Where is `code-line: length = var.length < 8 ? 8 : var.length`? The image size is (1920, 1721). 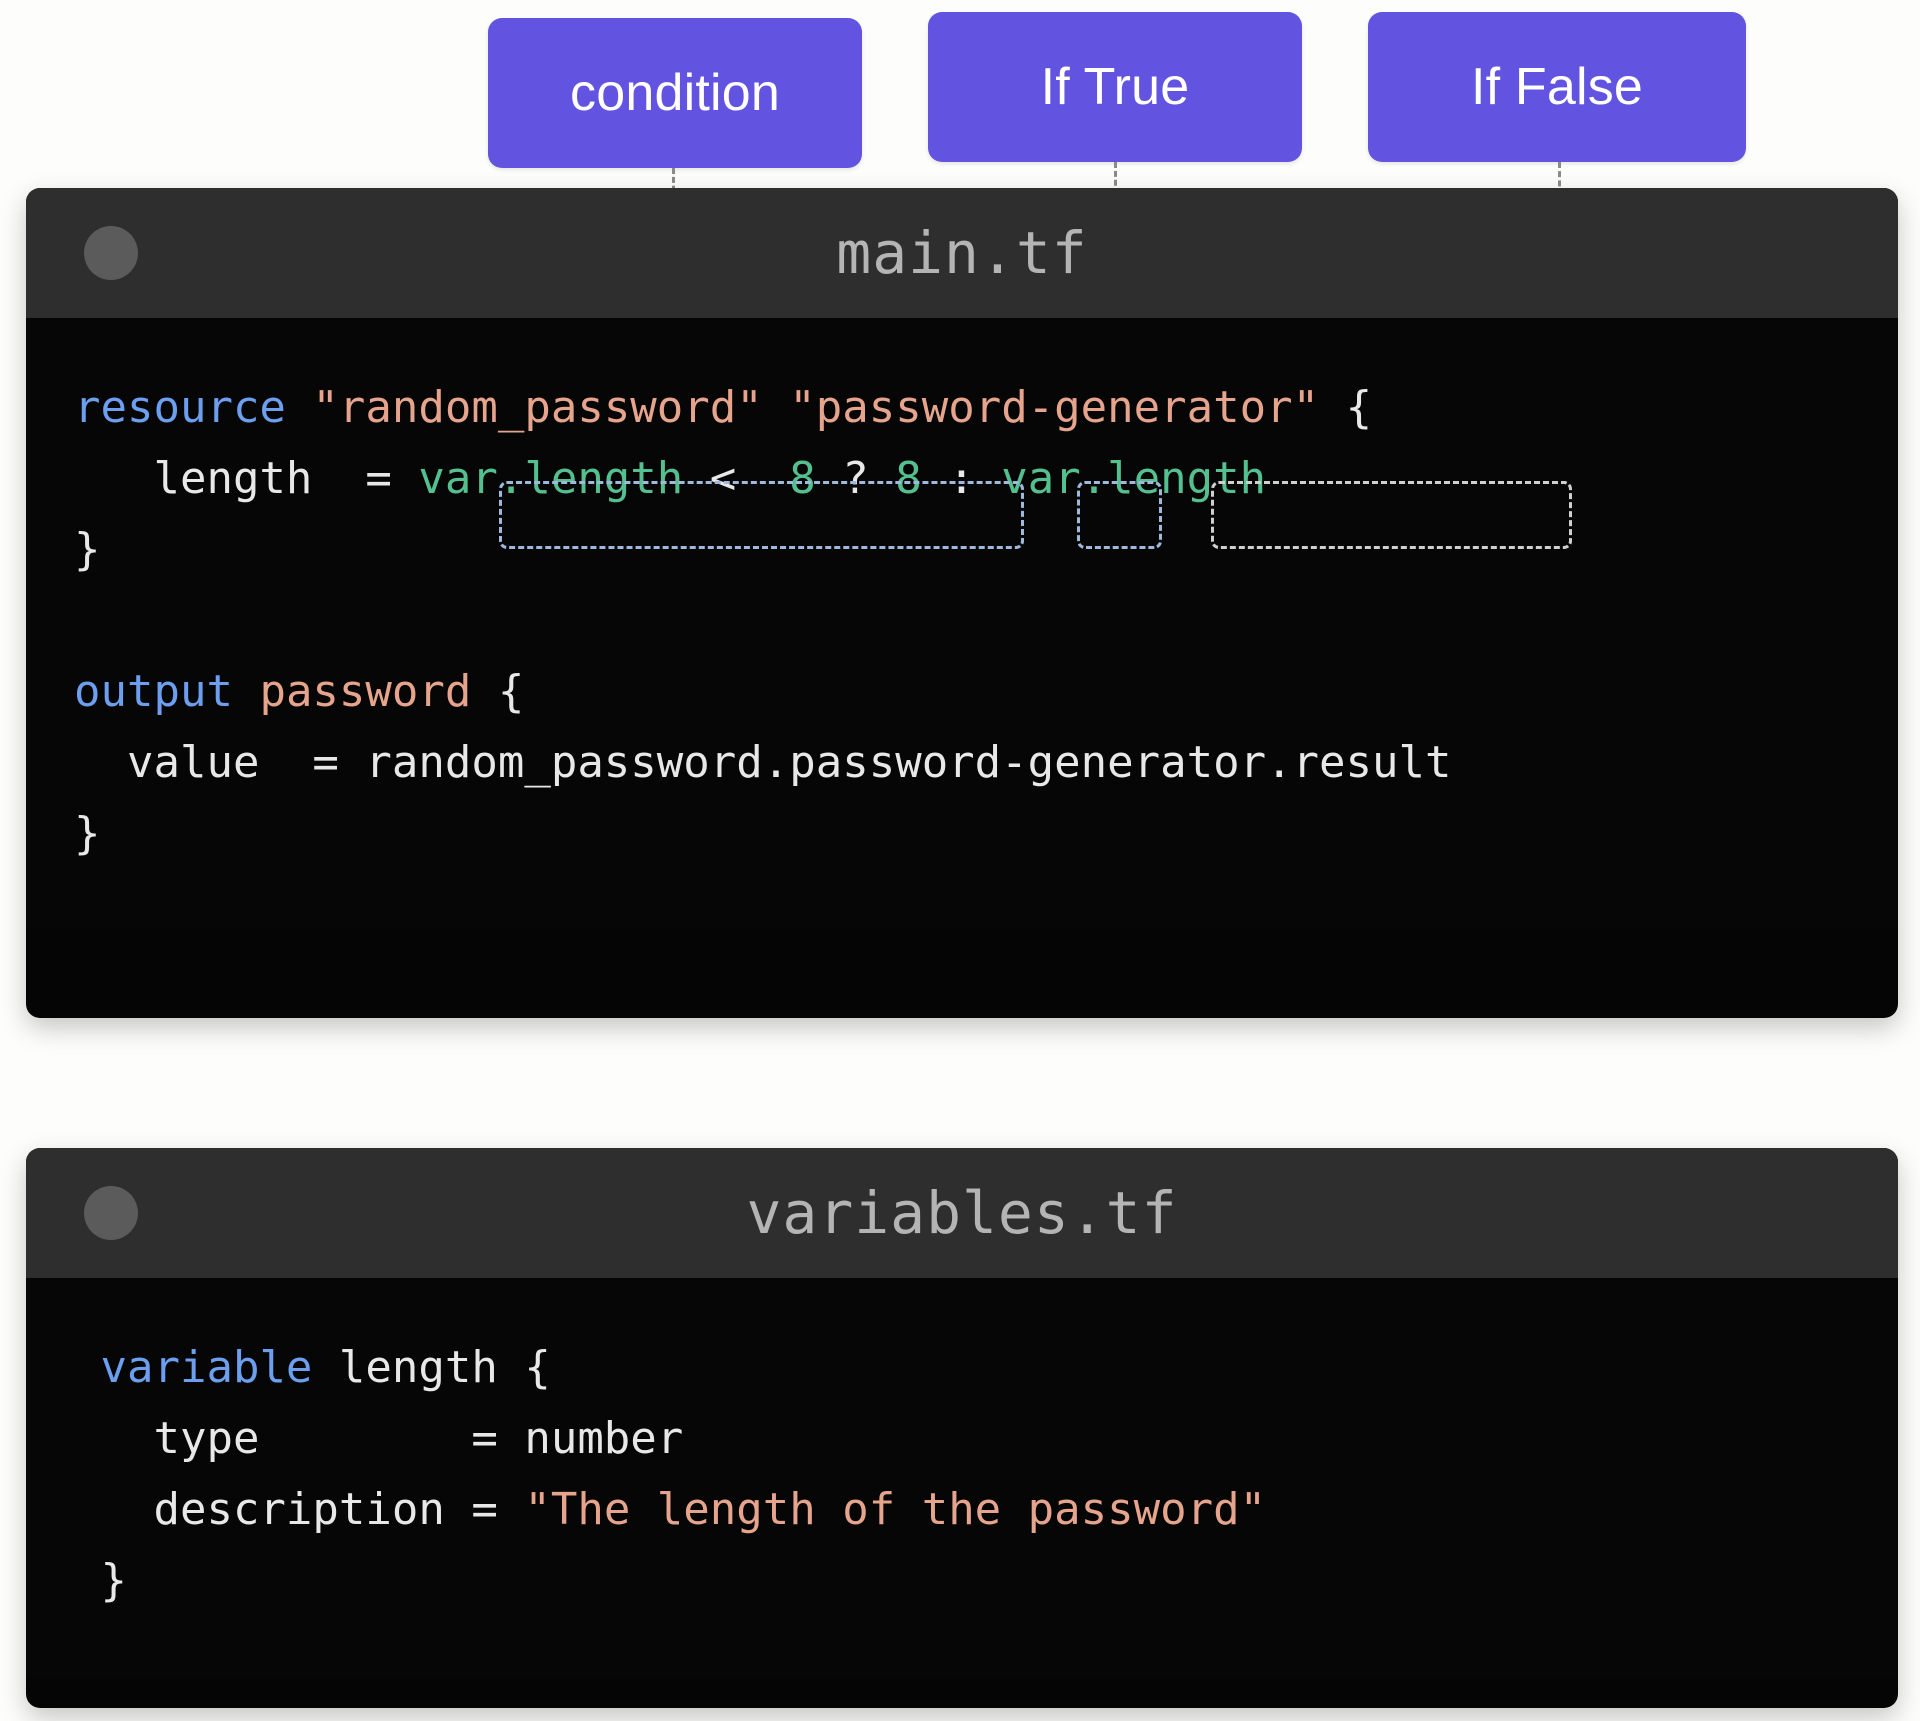 code-line: length = var.length < 8 ? 8 : var.length is located at coordinates (670, 478).